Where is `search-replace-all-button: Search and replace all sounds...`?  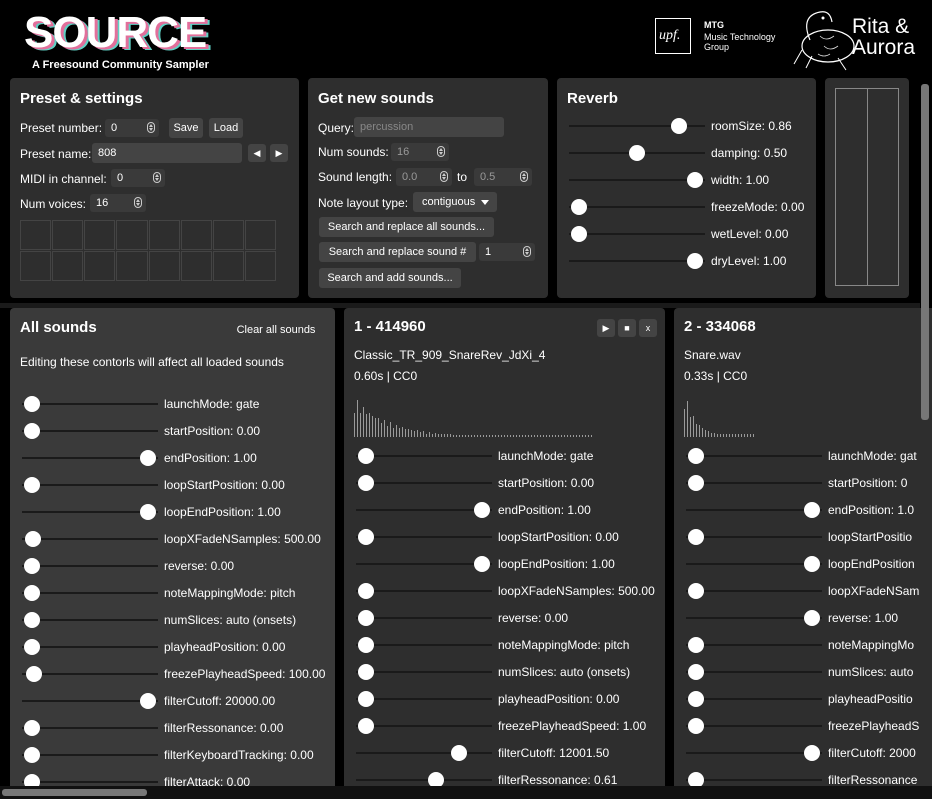 search-replace-all-button: Search and replace all sounds... is located at coordinates (406, 227).